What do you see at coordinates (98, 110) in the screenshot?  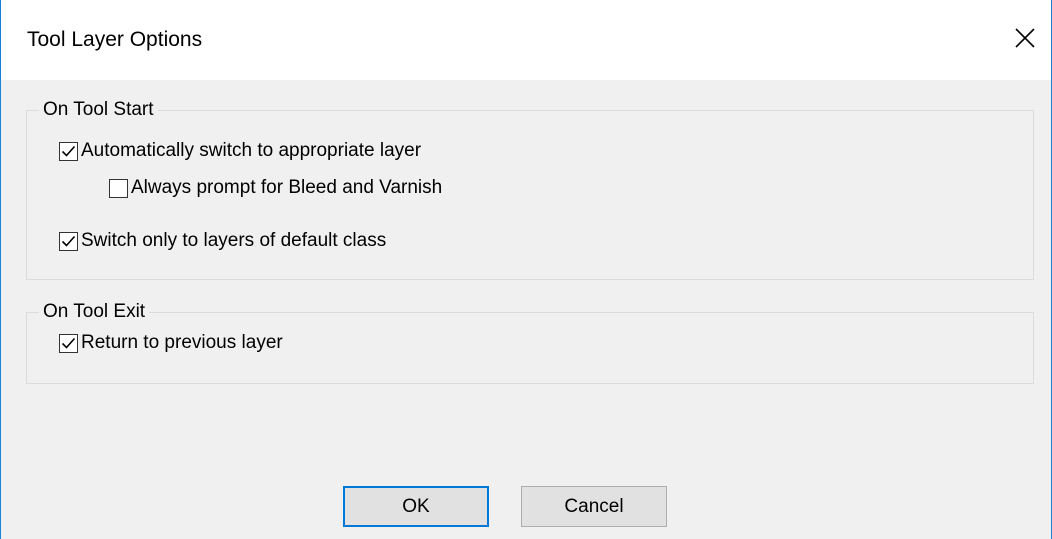 I see `on-tool-start-legend: On Tool Start` at bounding box center [98, 110].